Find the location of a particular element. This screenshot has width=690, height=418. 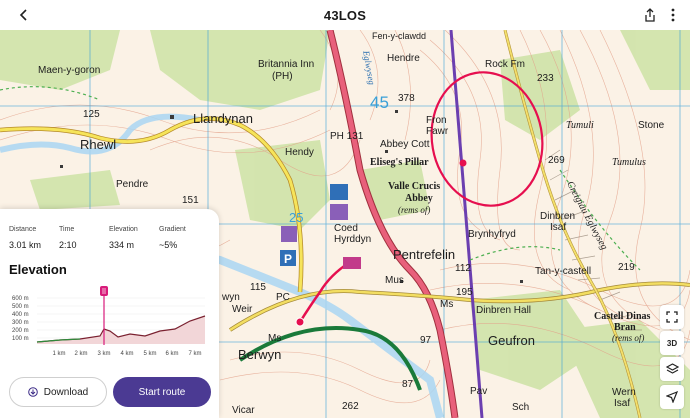

map-label: Hyrddyn is located at coordinates (353, 239).